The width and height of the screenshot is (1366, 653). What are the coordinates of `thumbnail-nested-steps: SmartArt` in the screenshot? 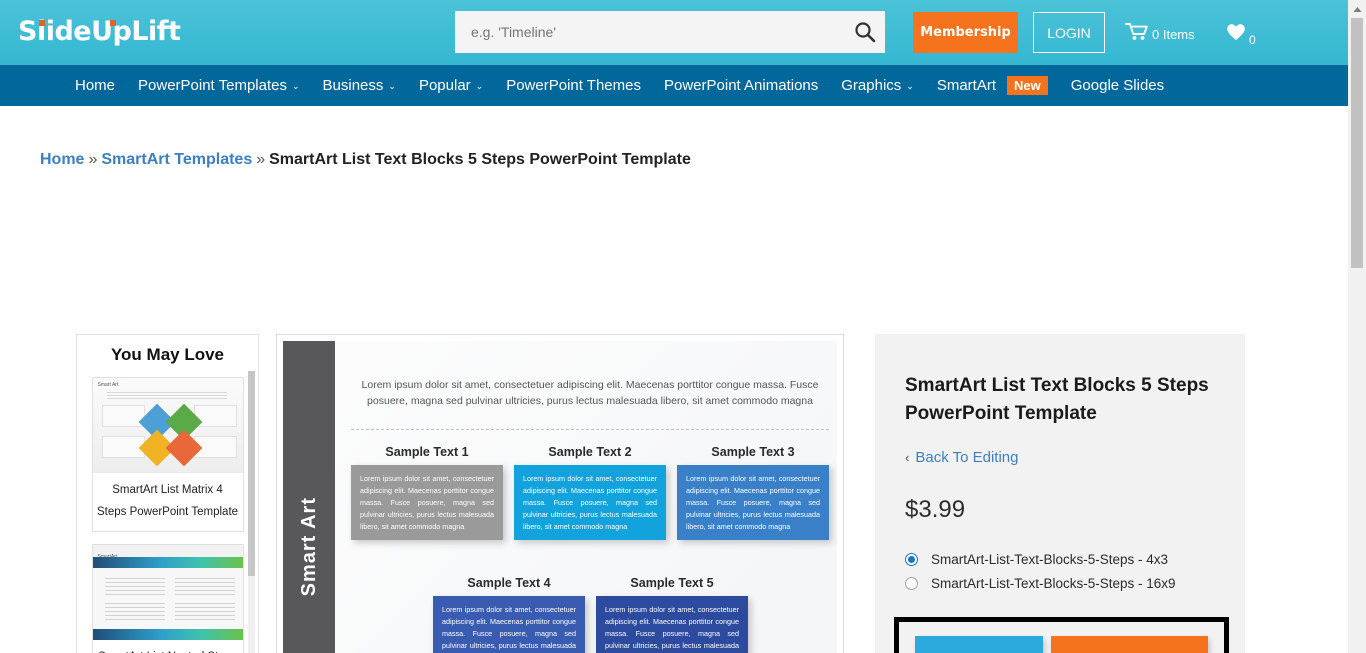 It's located at (167, 592).